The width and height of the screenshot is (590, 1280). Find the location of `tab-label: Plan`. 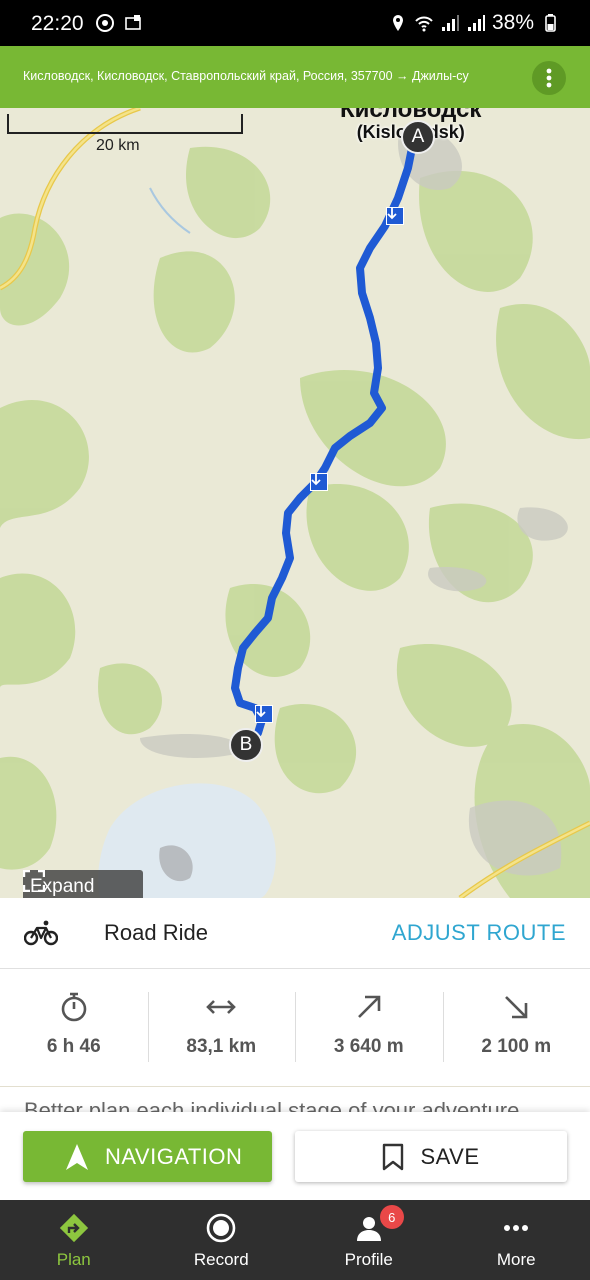

tab-label: Plan is located at coordinates (73, 1259).